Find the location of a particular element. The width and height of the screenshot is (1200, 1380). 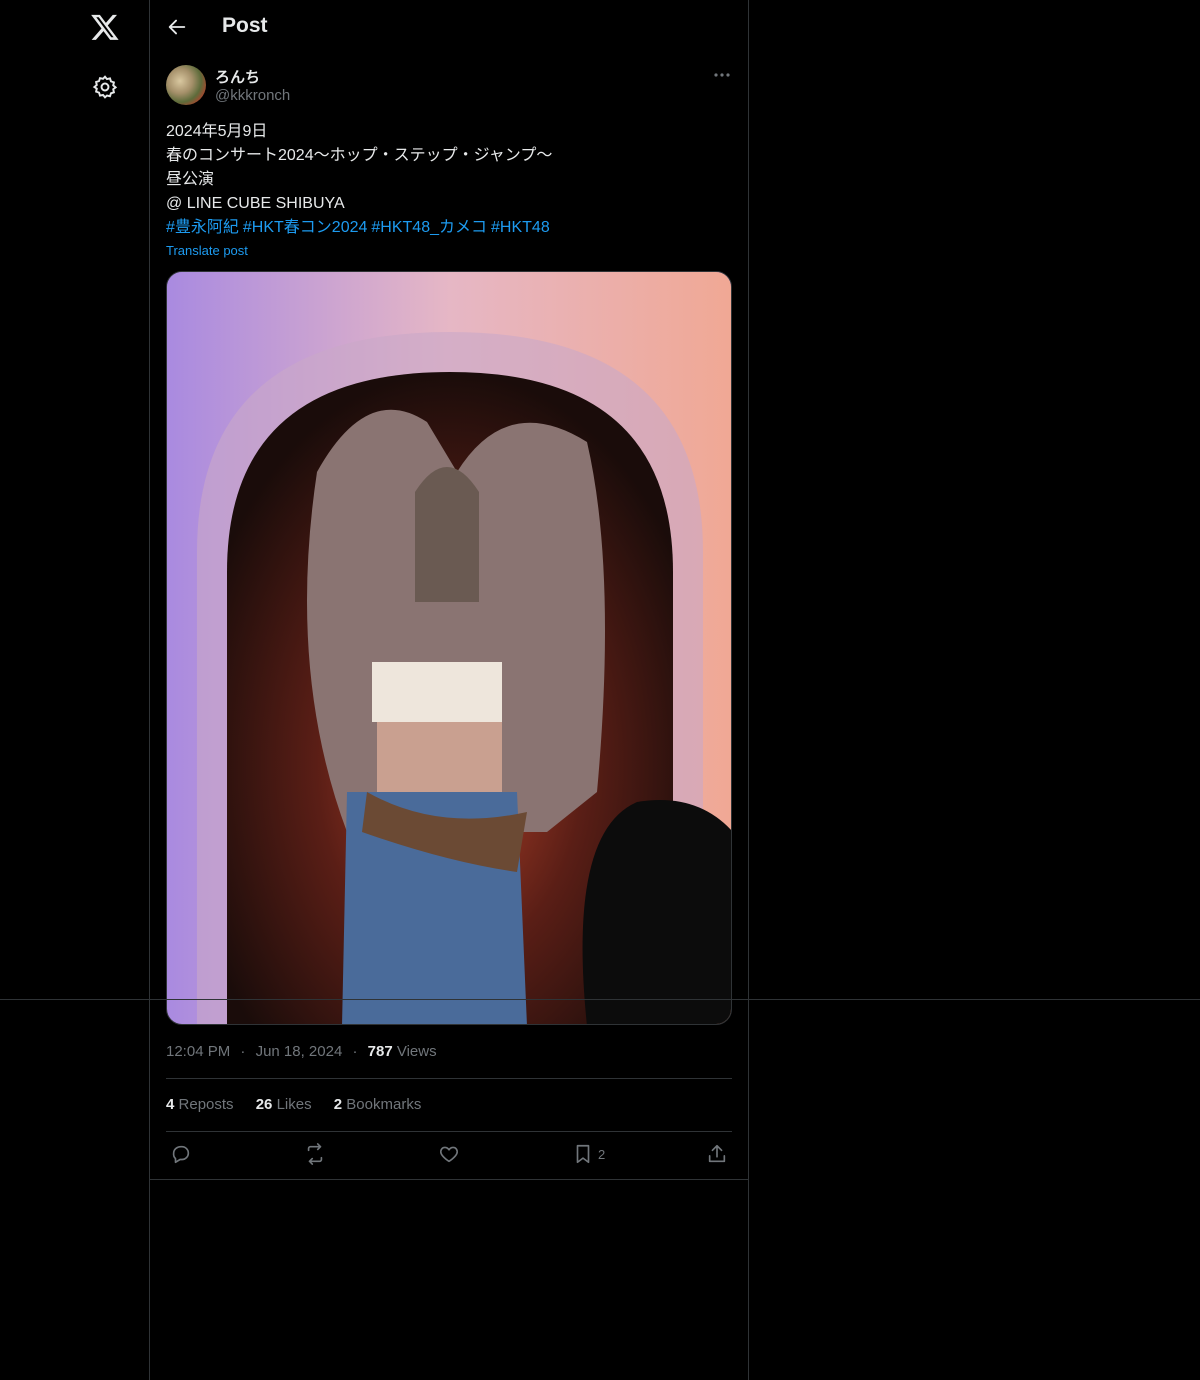

post-text-line: @ LINE CUBE SHIBUYA is located at coordinates (255, 203).